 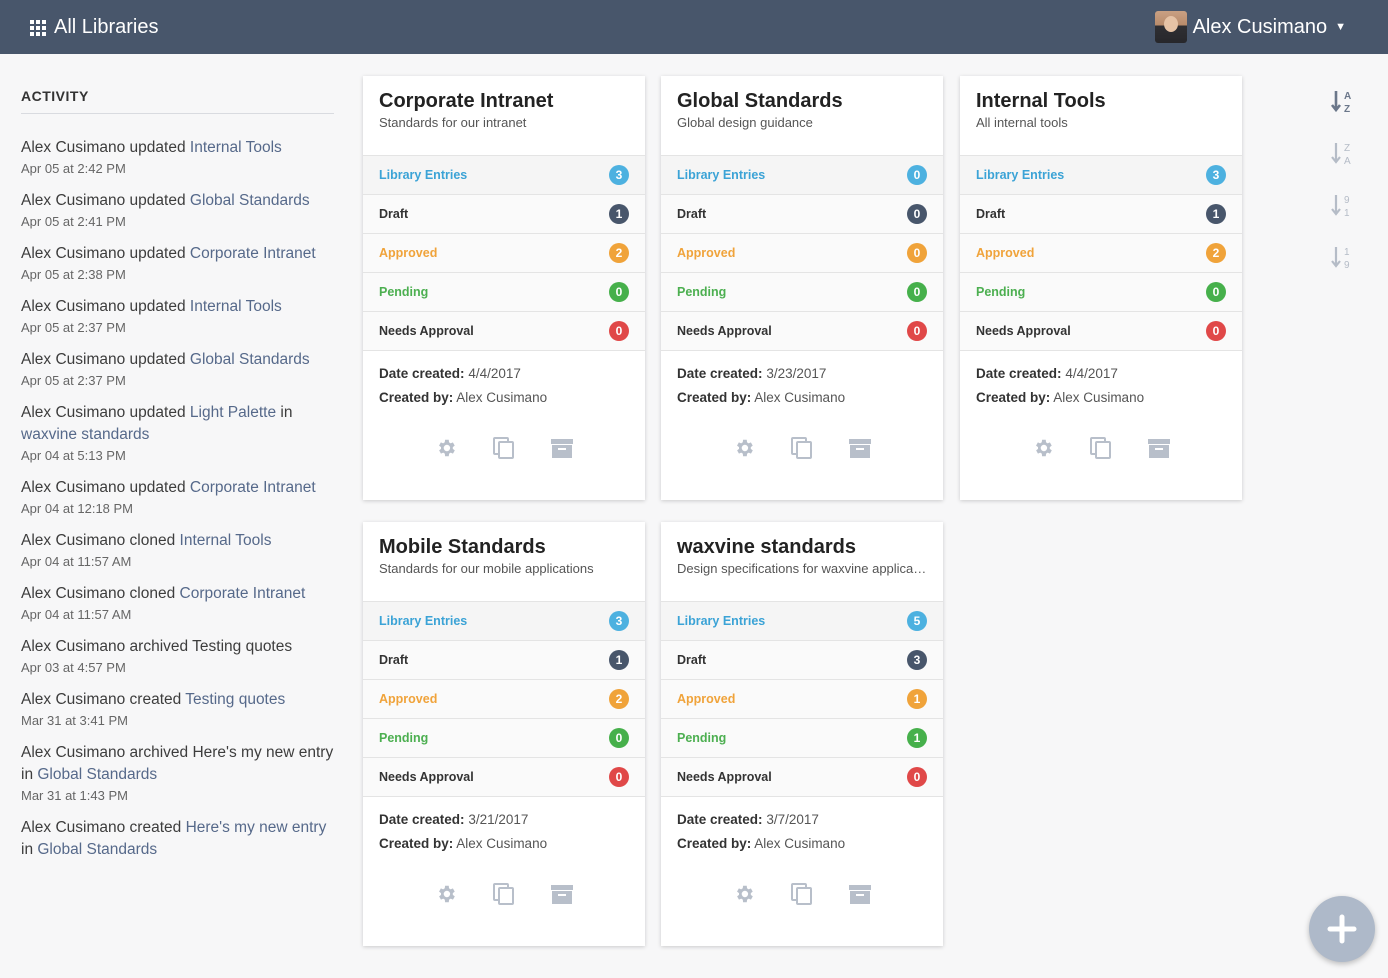 I want to click on sort-a-z-button: A Z, so click(x=1344, y=102).